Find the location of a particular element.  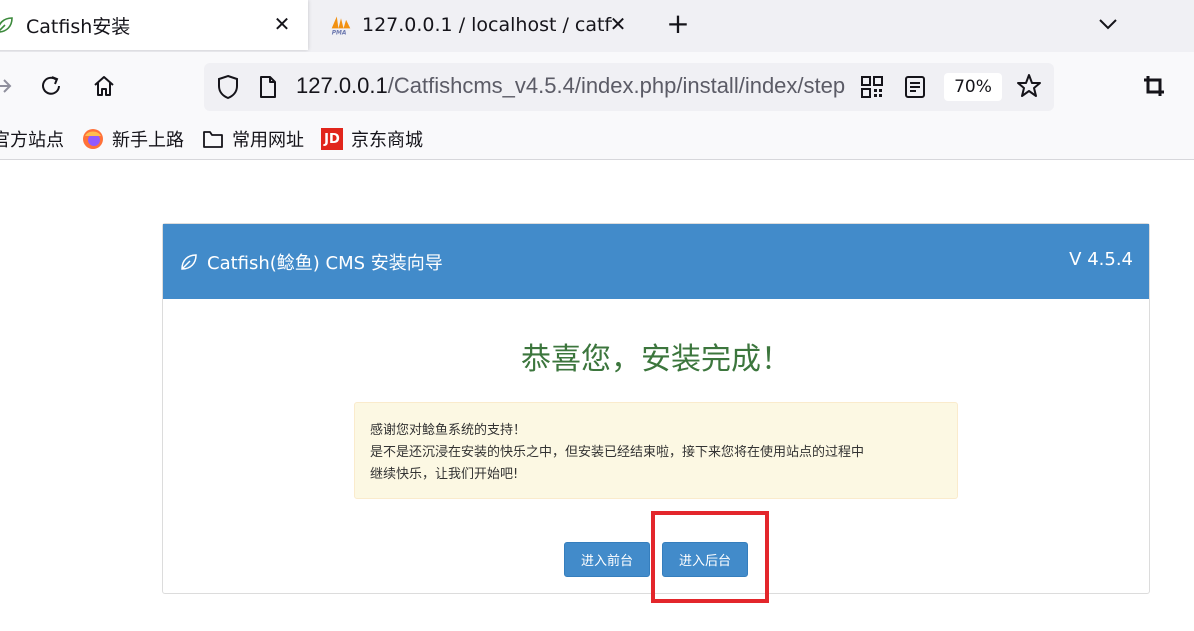

tab-catfish-install: Catfish安装 ✕ is located at coordinates (154, 25).